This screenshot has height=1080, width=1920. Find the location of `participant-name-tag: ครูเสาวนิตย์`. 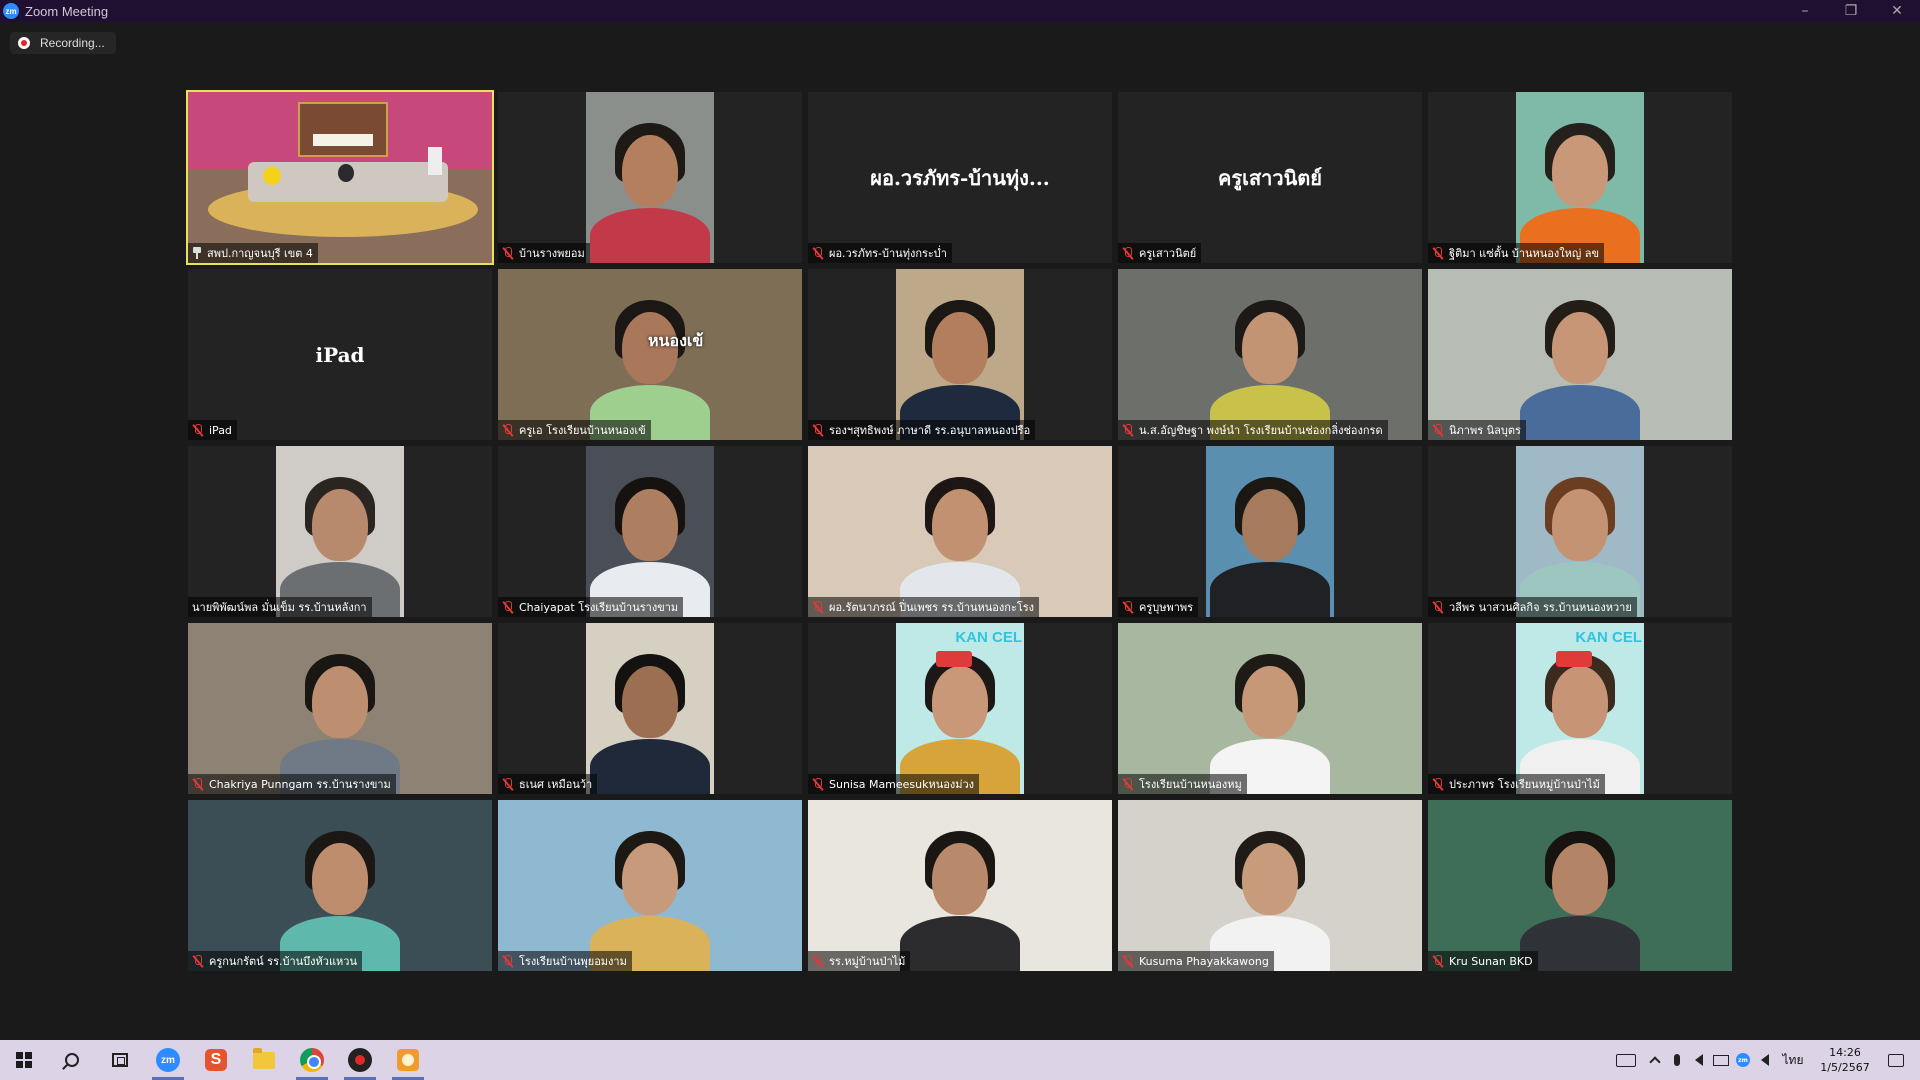

participant-name-tag: ครูเสาวนิตย์ is located at coordinates (1160, 253).